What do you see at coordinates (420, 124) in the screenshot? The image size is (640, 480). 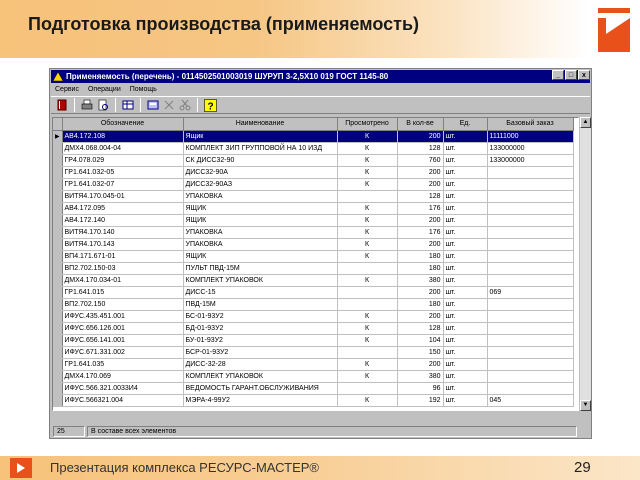 I see `col-header-quantity: В кол-ве` at bounding box center [420, 124].